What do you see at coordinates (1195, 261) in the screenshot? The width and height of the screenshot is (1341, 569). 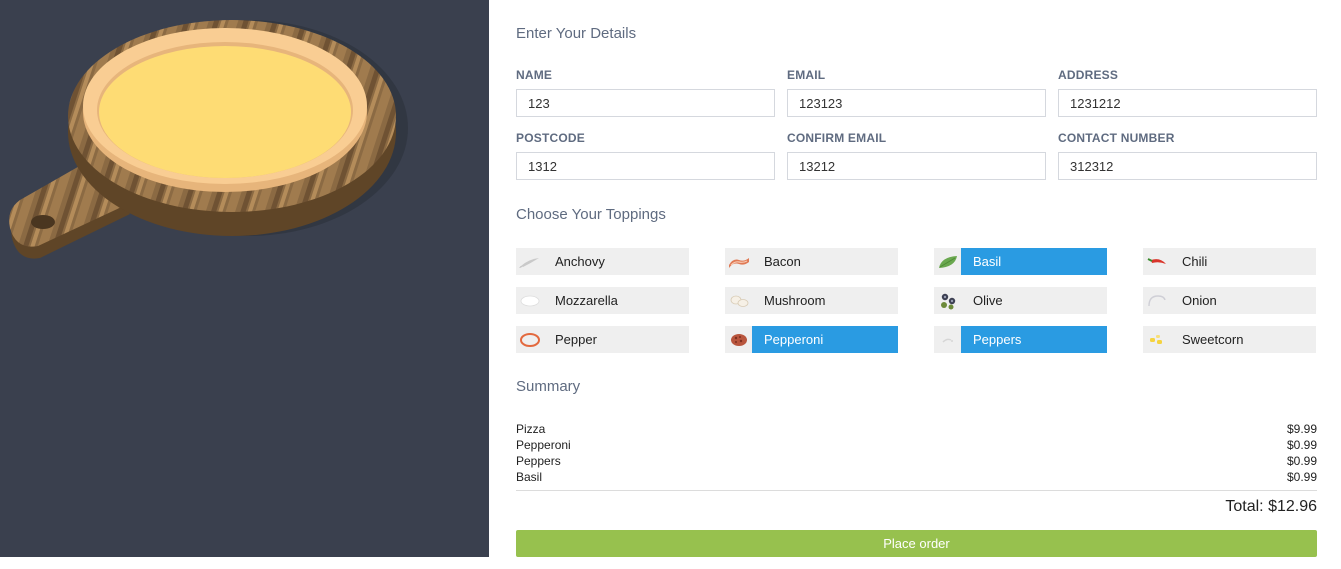 I see `topping-label: Chili` at bounding box center [1195, 261].